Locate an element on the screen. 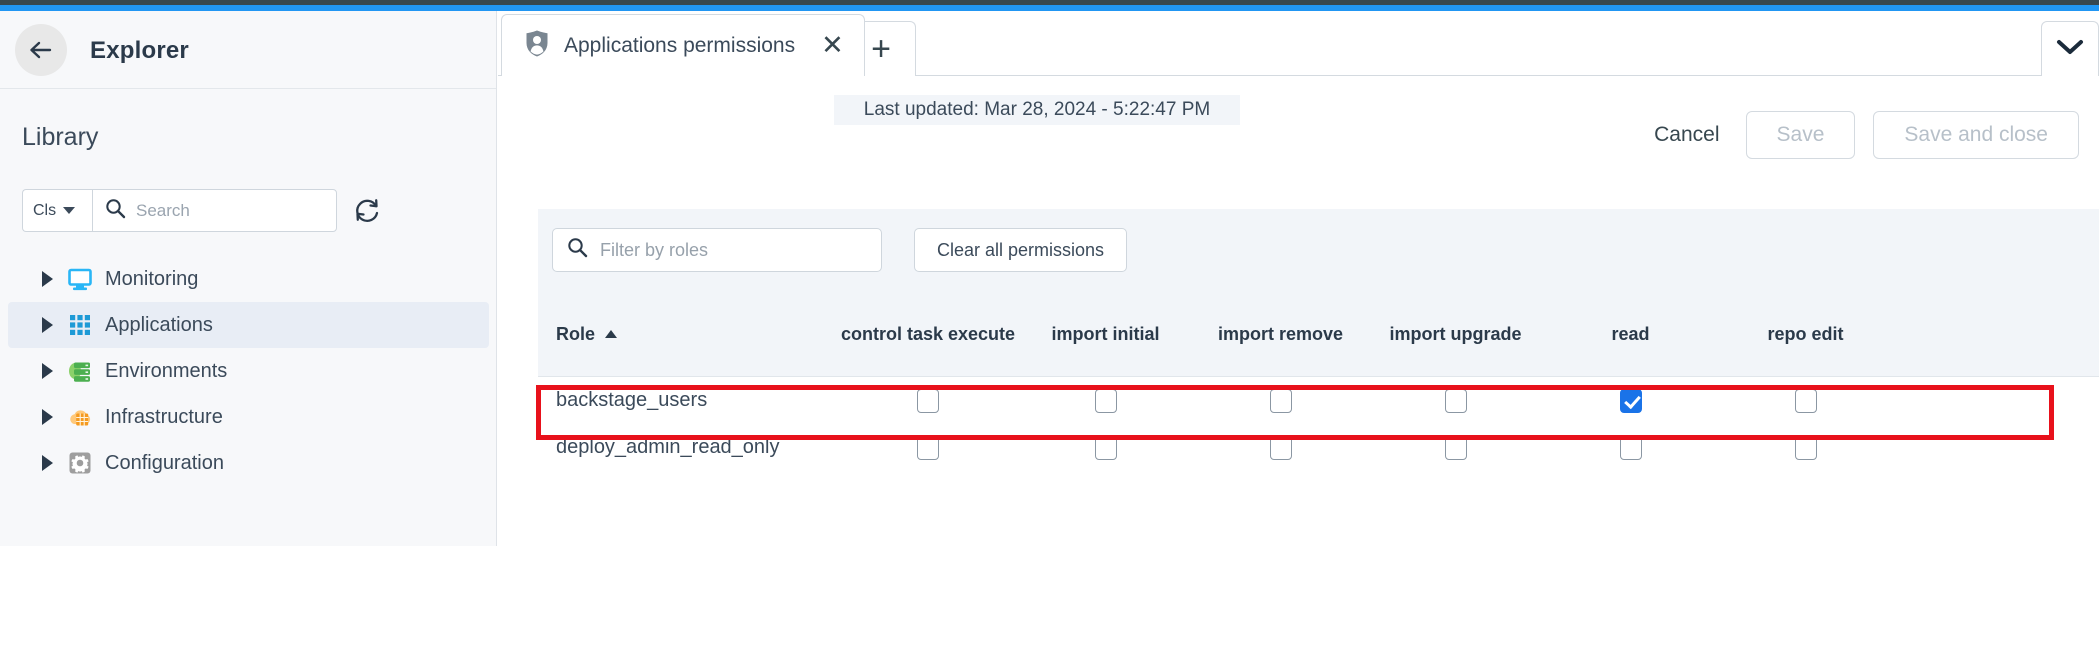 The image size is (2099, 648). back-button is located at coordinates (41, 50).